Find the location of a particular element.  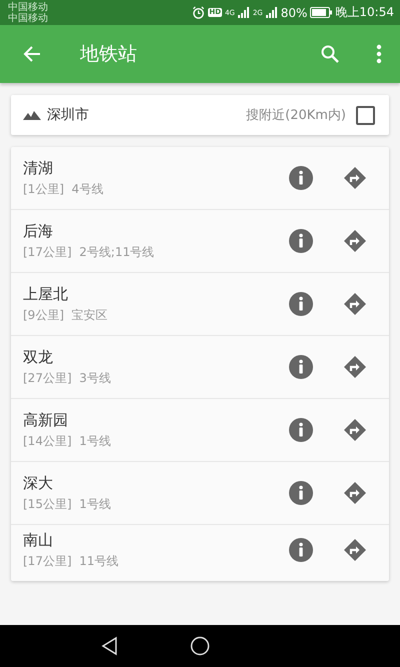

battery-icon is located at coordinates (321, 12).